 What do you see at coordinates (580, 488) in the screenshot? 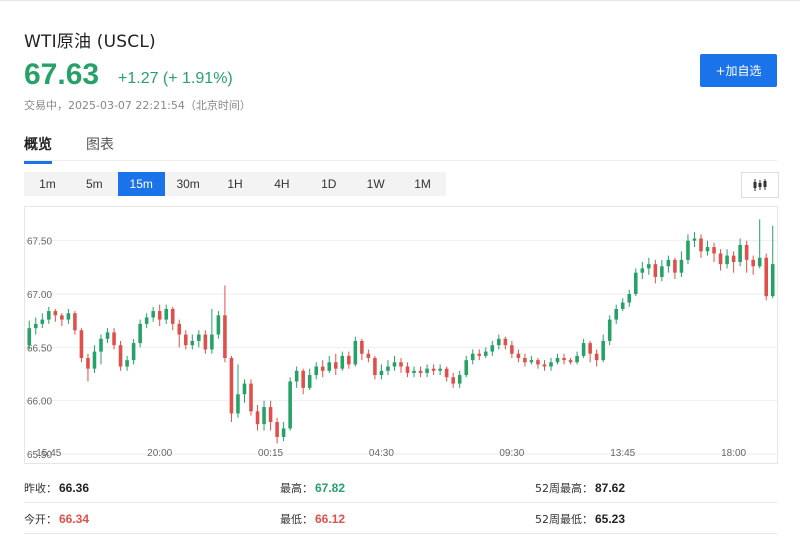
I see `week52-high: 52周最高： 87.62` at bounding box center [580, 488].